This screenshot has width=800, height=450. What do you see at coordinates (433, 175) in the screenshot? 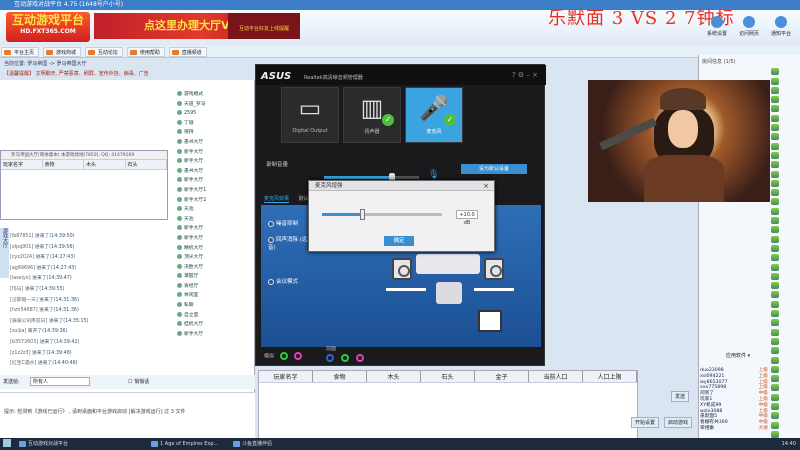
I see `mic-boost-icon: 🎙` at bounding box center [433, 175].